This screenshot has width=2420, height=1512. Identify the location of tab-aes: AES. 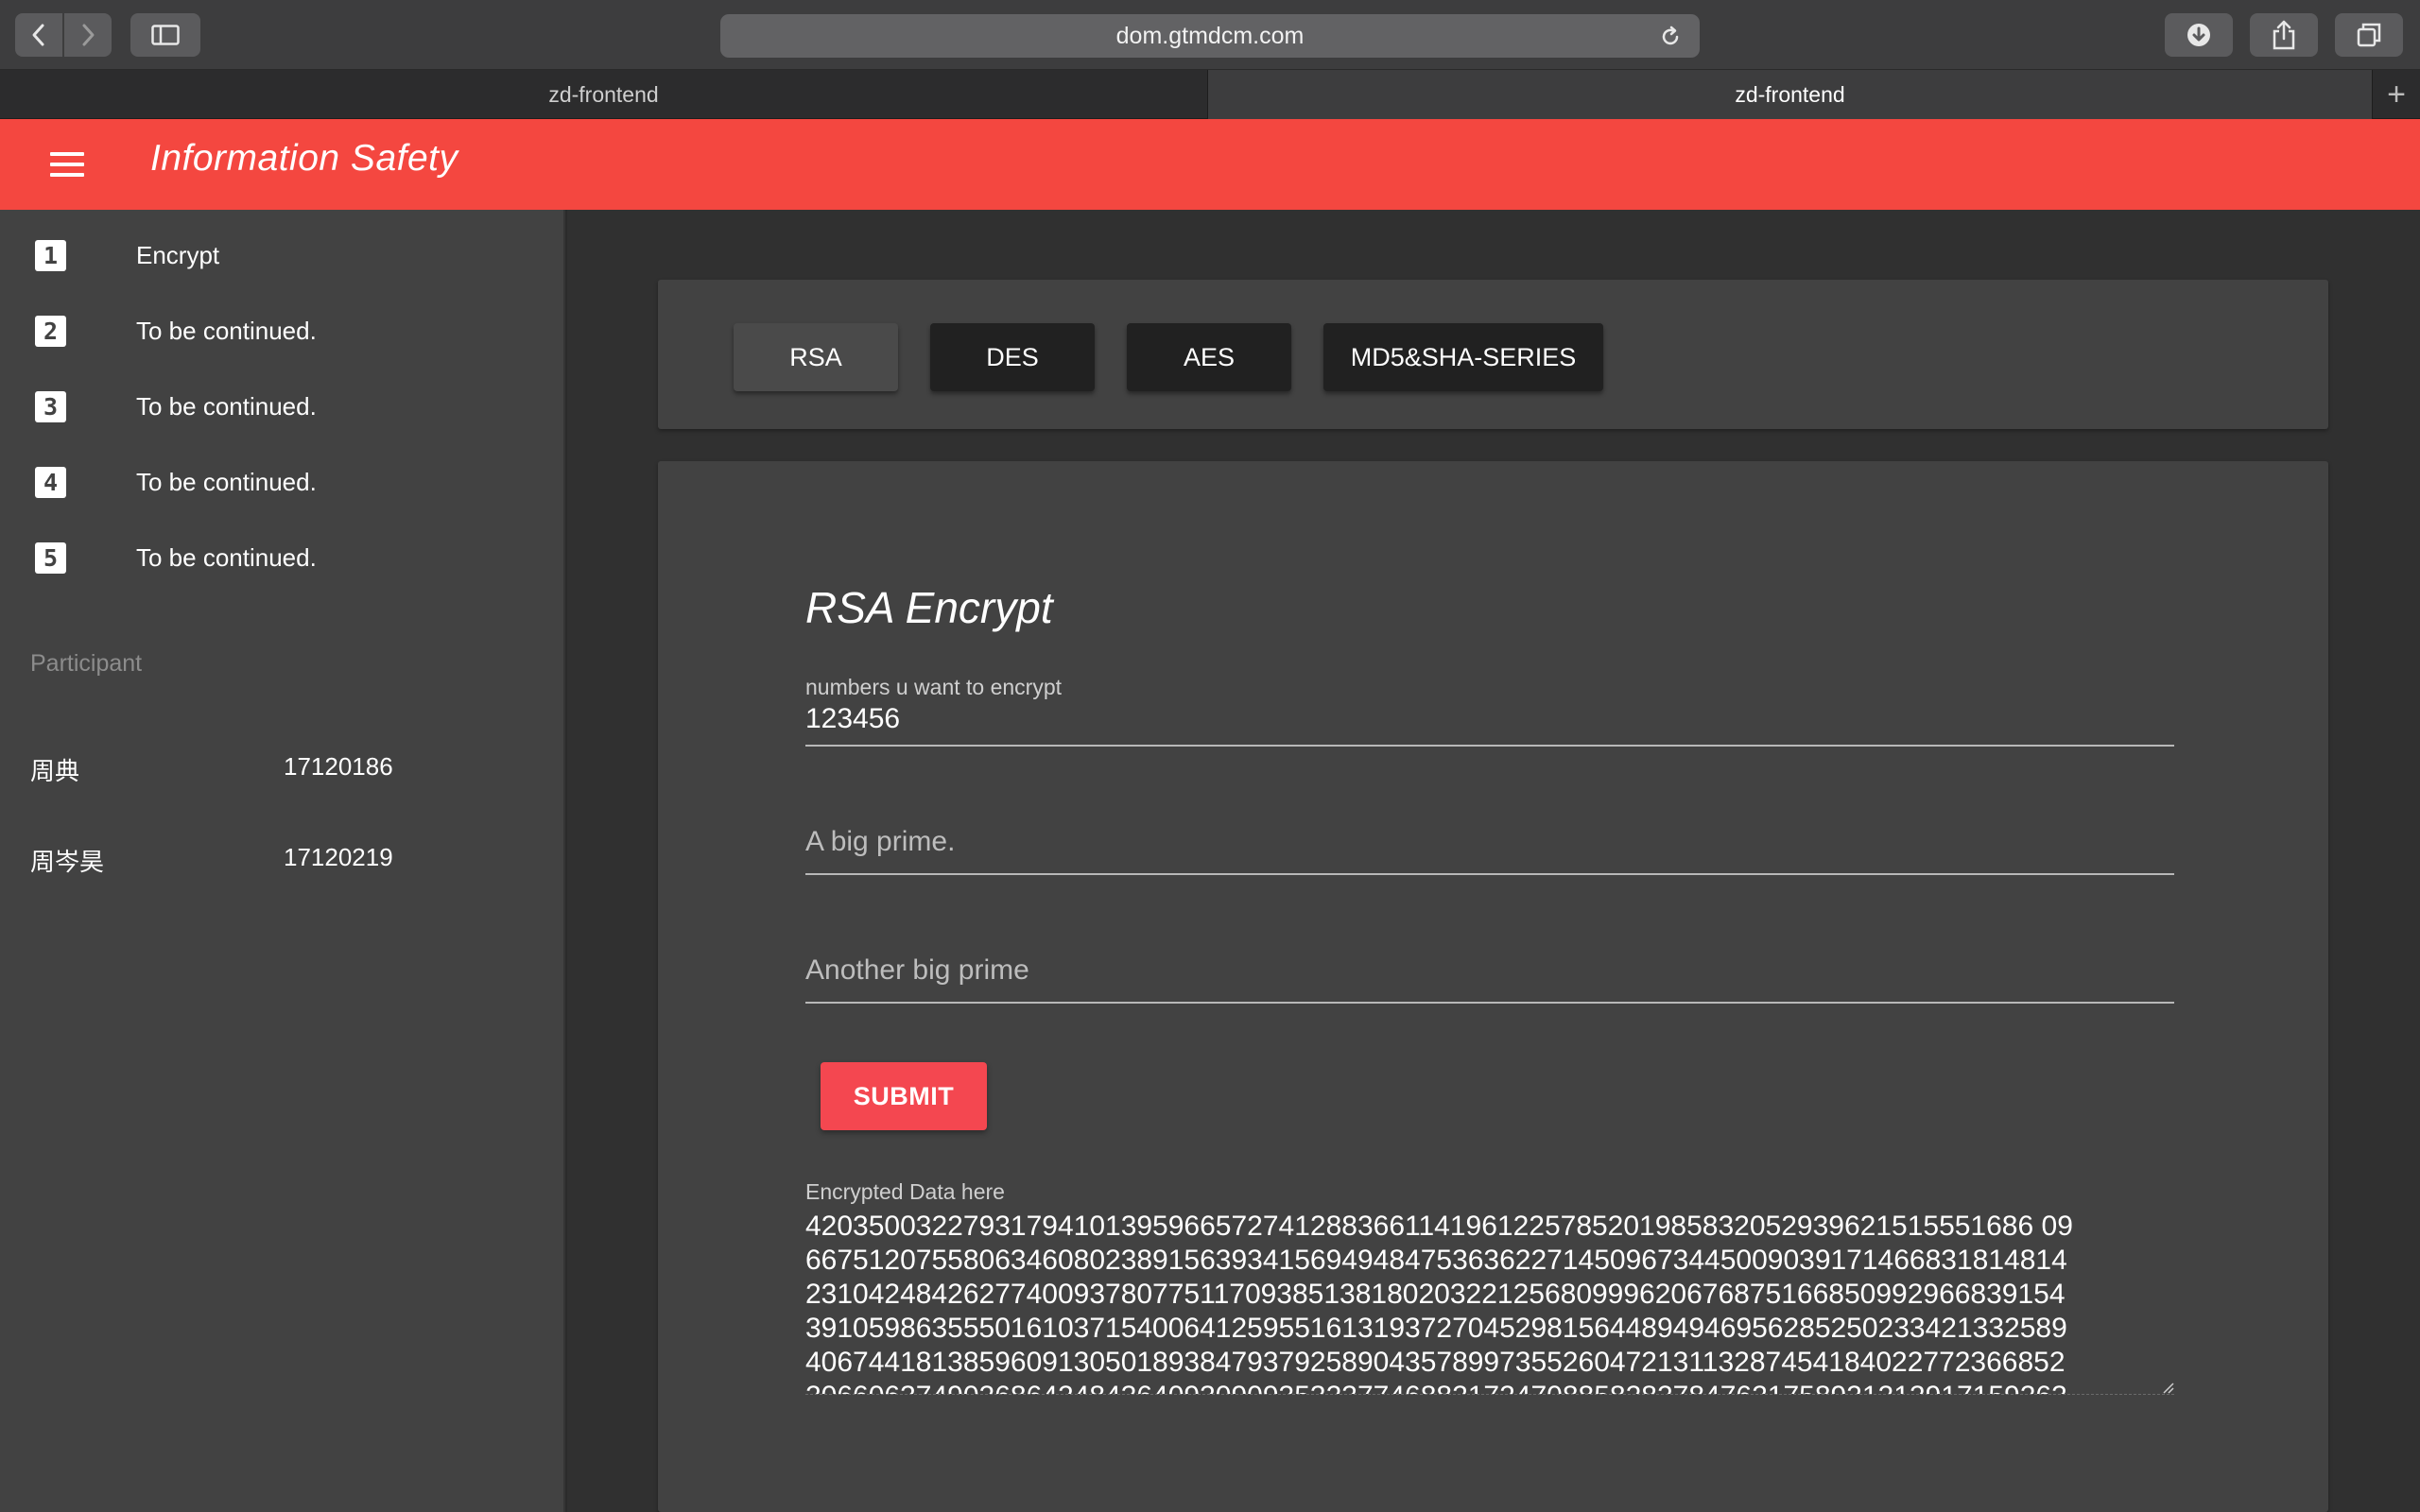
(1209, 357).